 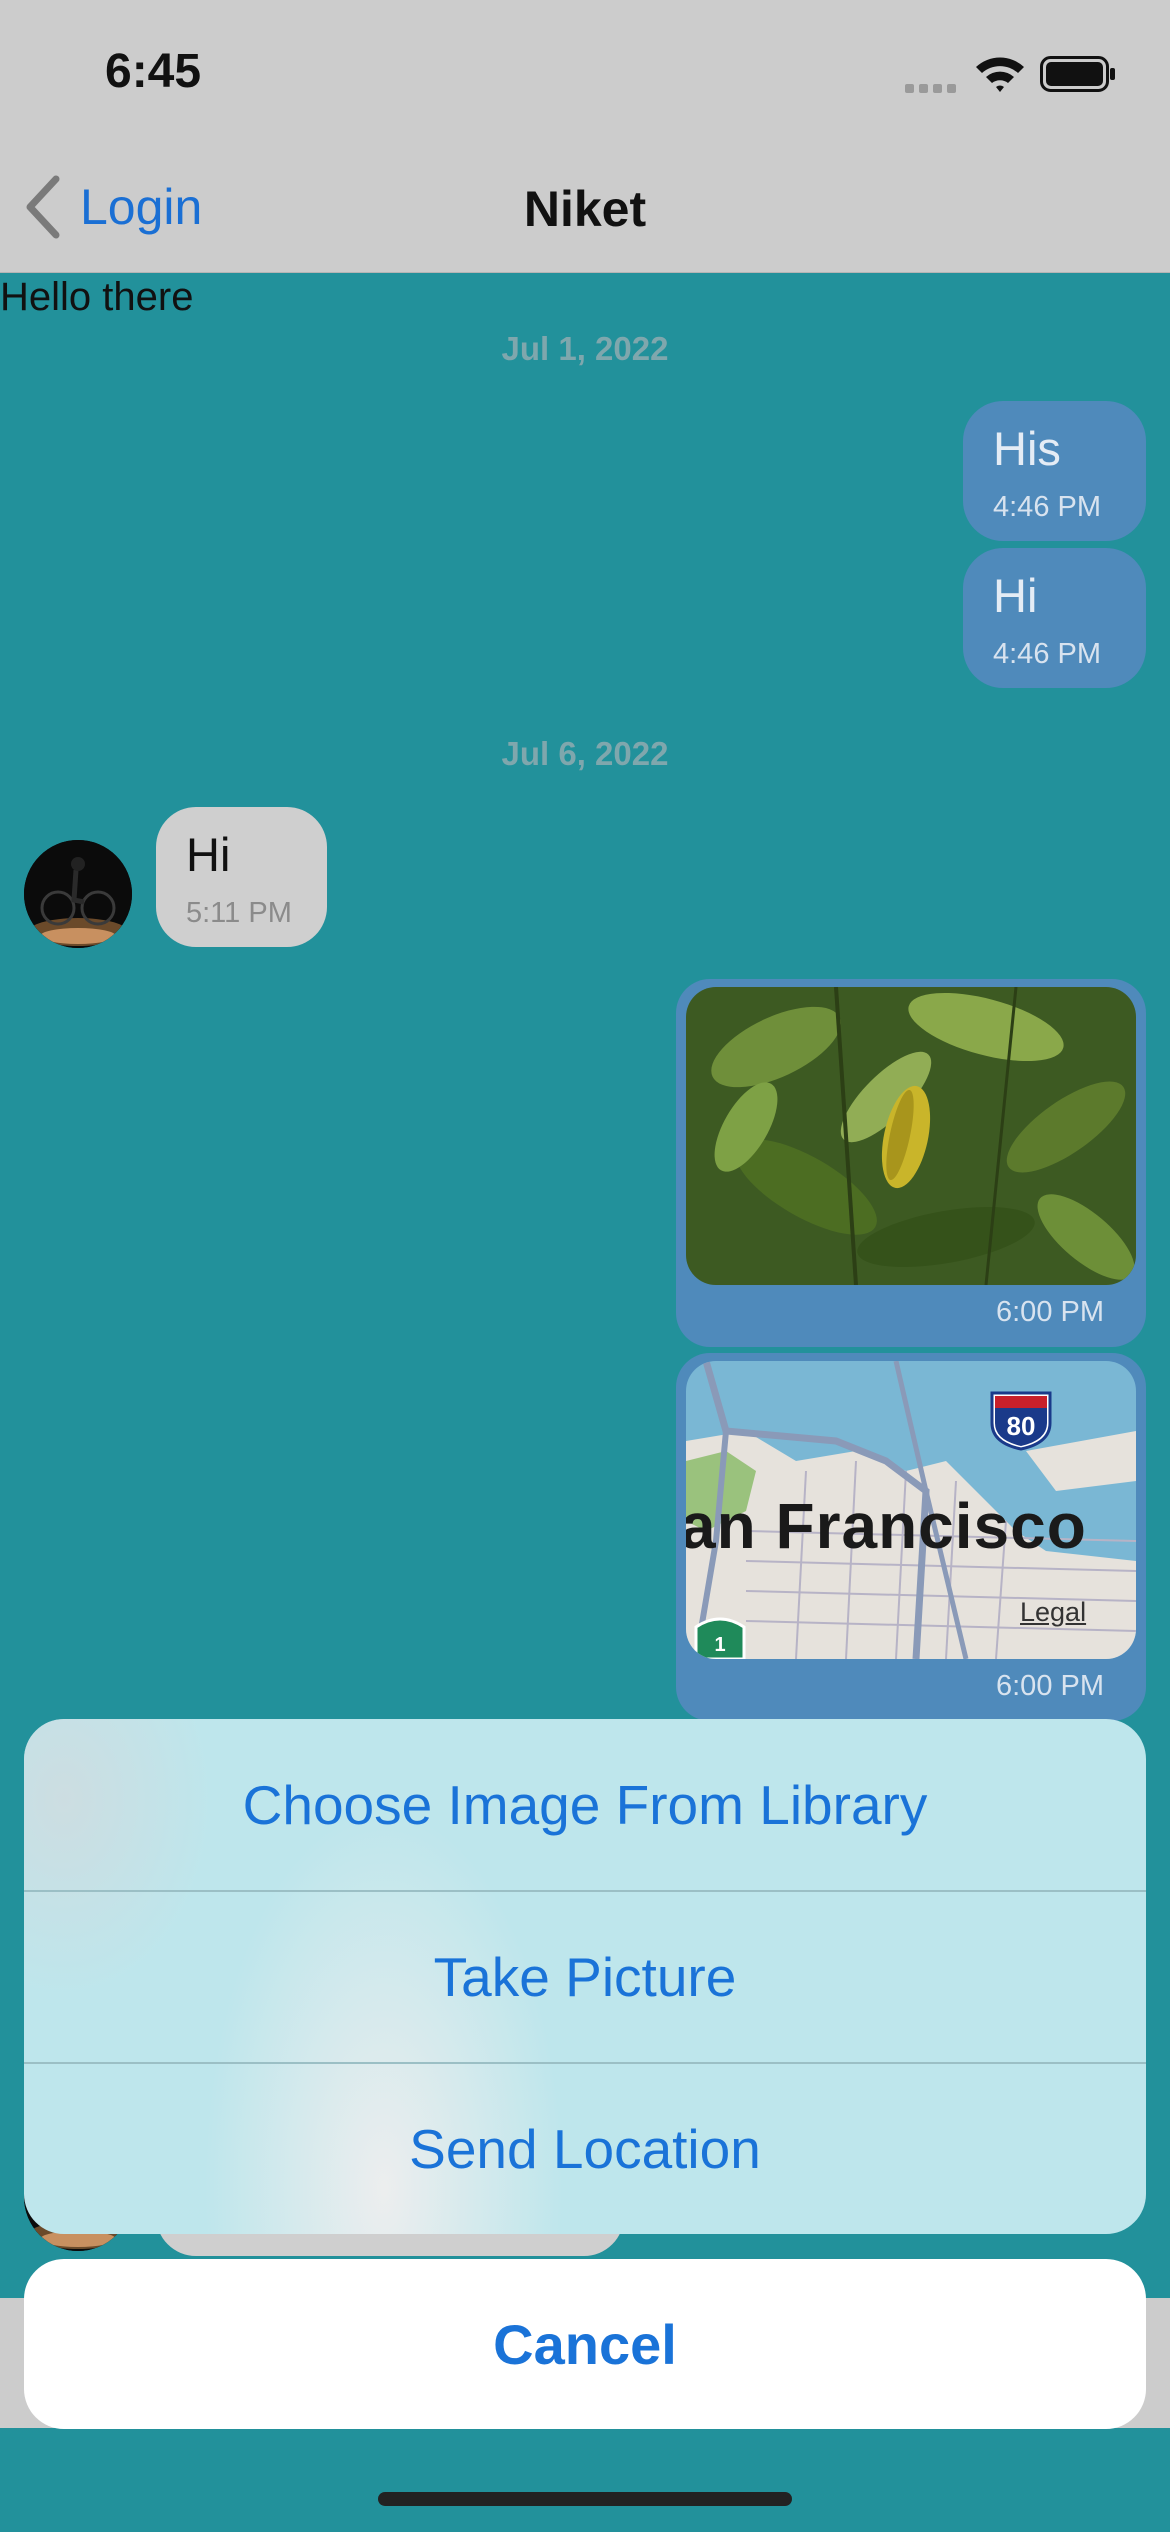 I want to click on outgoing-location-message: 80 1 an Francisco Legal 6:00 PM, so click(x=911, y=1537).